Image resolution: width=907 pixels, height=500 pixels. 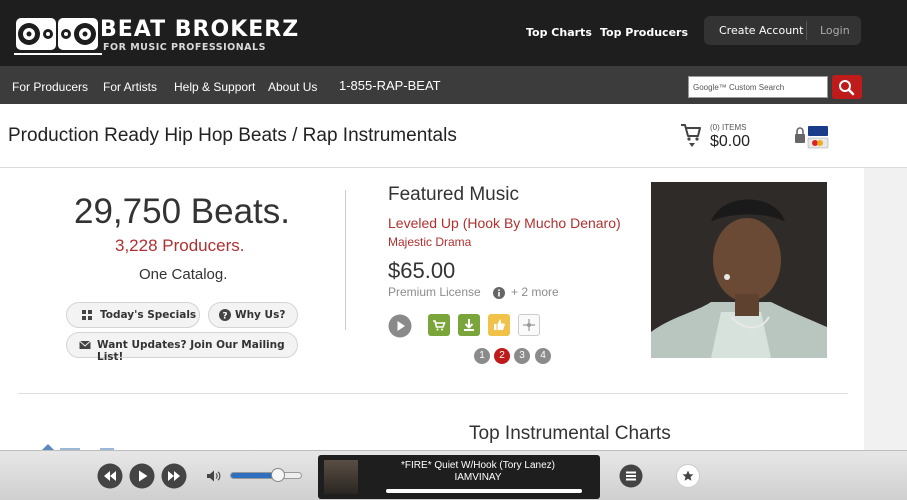 What do you see at coordinates (182, 211) in the screenshot?
I see `beats-count: 29,750 Beats.` at bounding box center [182, 211].